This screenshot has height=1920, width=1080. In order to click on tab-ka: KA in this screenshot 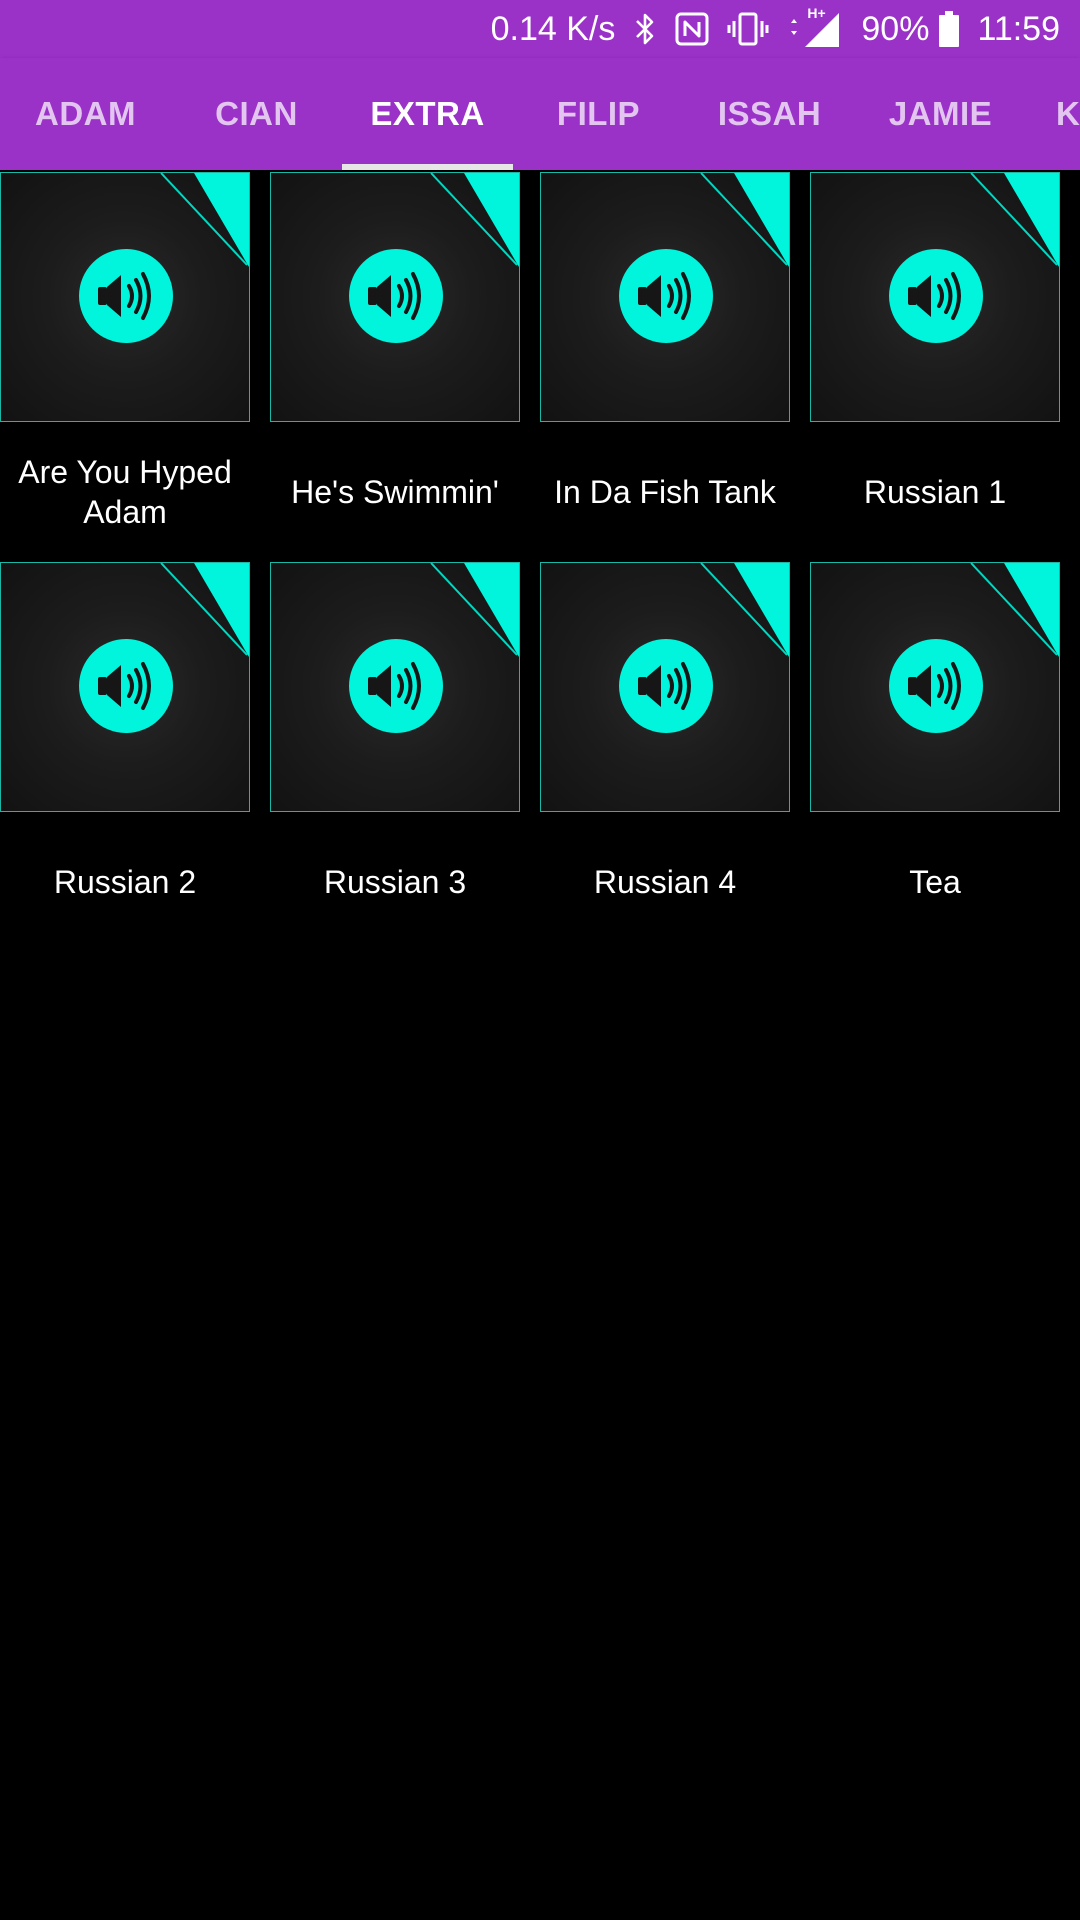, I will do `click(1053, 114)`.